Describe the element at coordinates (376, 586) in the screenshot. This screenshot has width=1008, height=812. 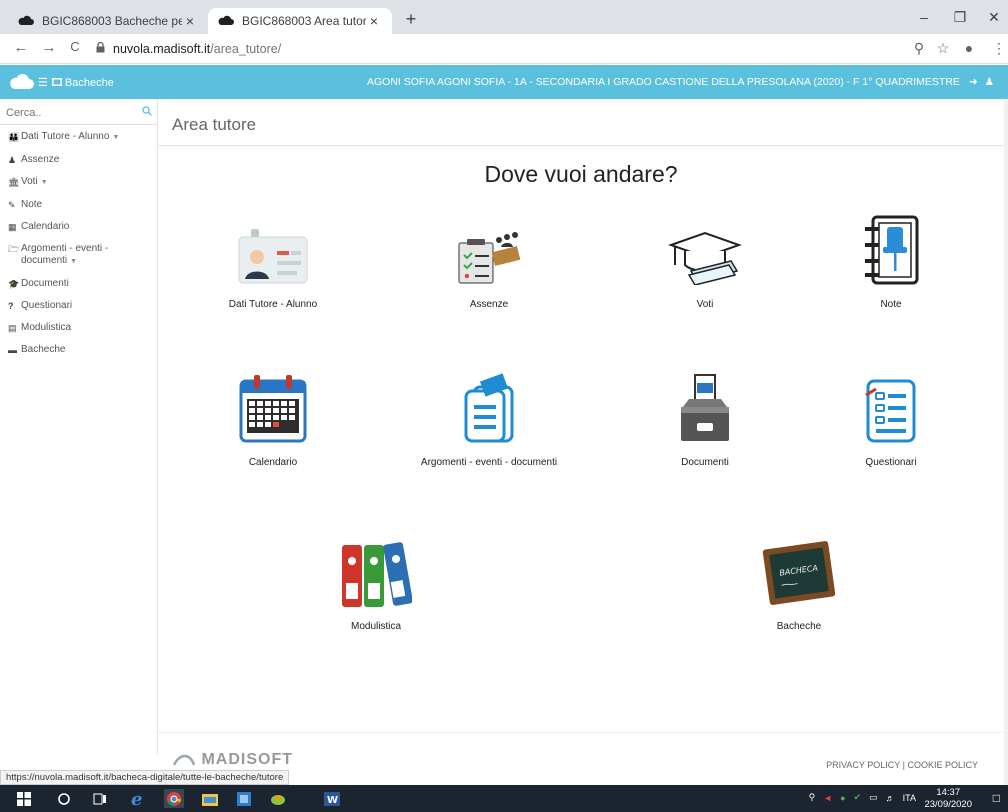
I see `tile-modulistica: Modulistica` at that location.